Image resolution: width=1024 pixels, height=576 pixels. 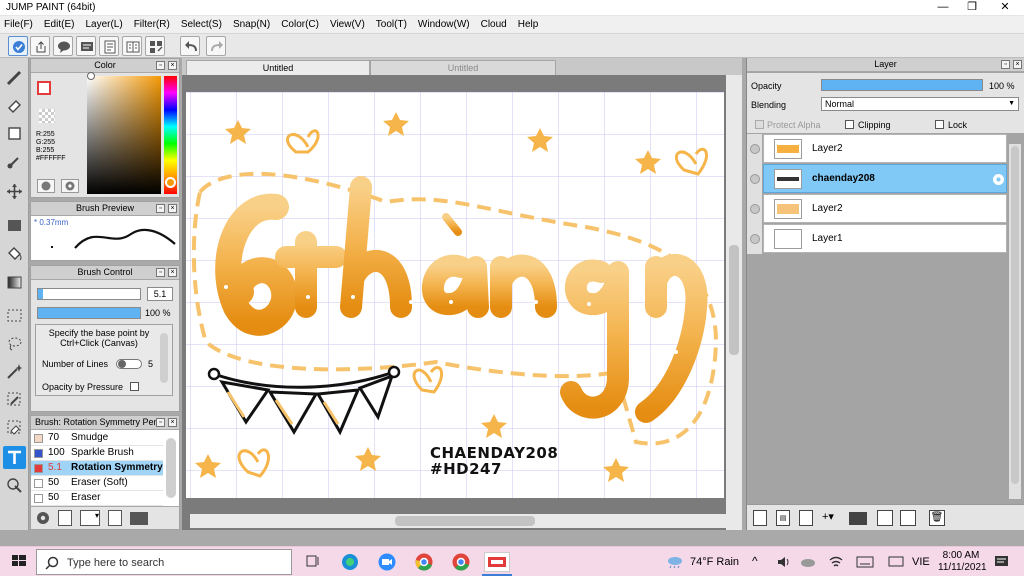 I want to click on vertical-scroll-thumb, so click(x=734, y=300).